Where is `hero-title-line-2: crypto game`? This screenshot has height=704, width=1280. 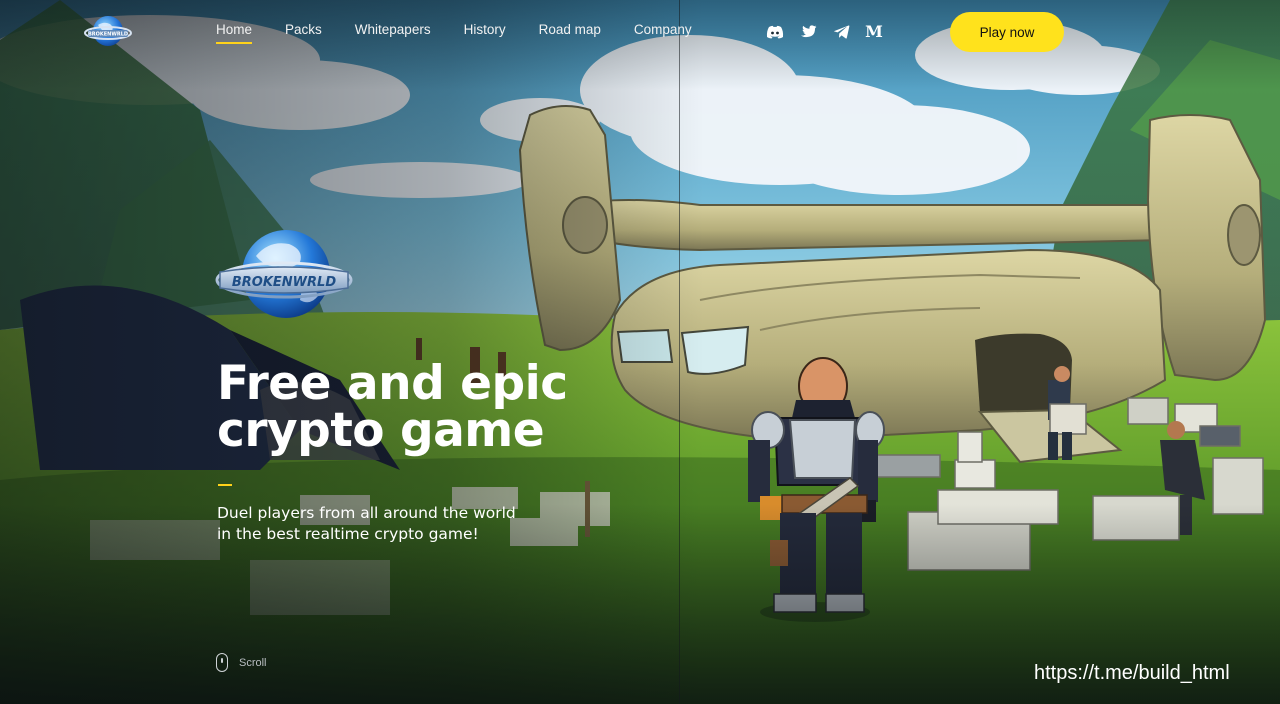 hero-title-line-2: crypto game is located at coordinates (381, 430).